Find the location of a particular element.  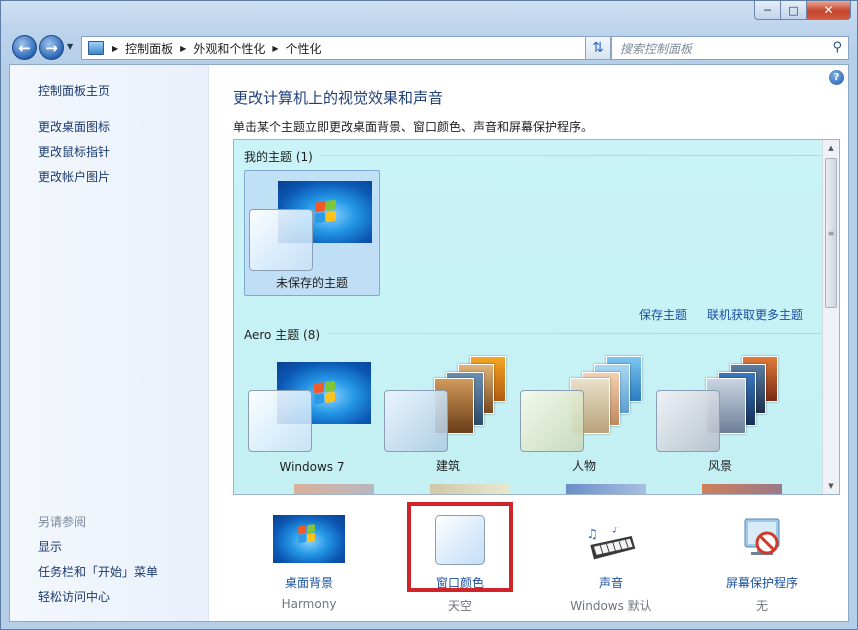

minimize-button: ─ is located at coordinates (767, 10).